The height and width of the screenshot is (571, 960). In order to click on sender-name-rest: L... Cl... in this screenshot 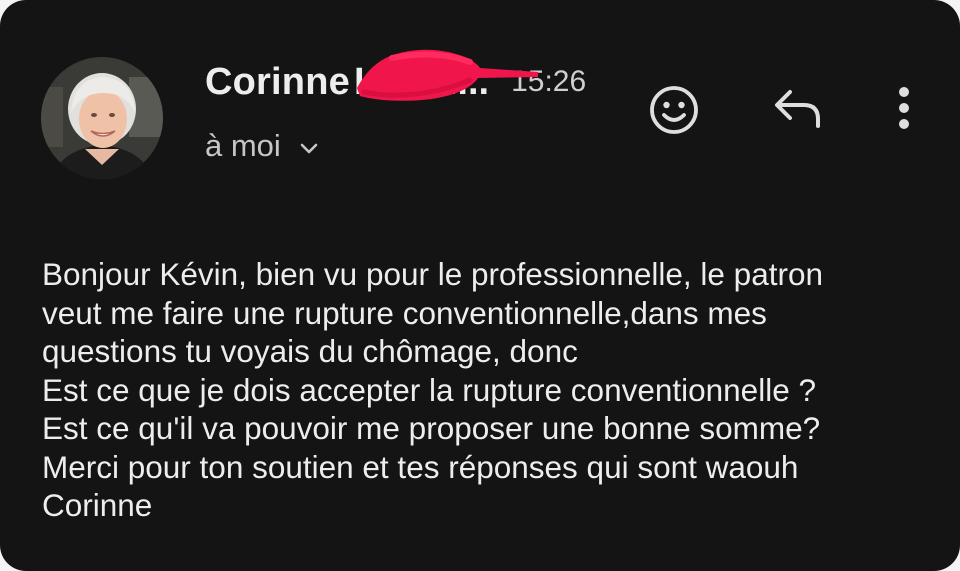, I will do `click(421, 82)`.